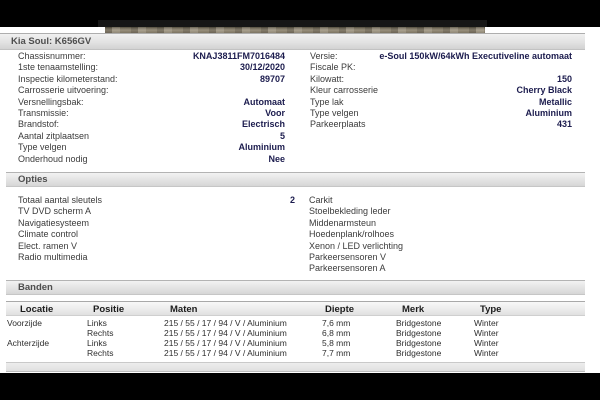 The width and height of the screenshot is (600, 400). I want to click on option-row: Hoedenplank/rolhoes, so click(440, 234).